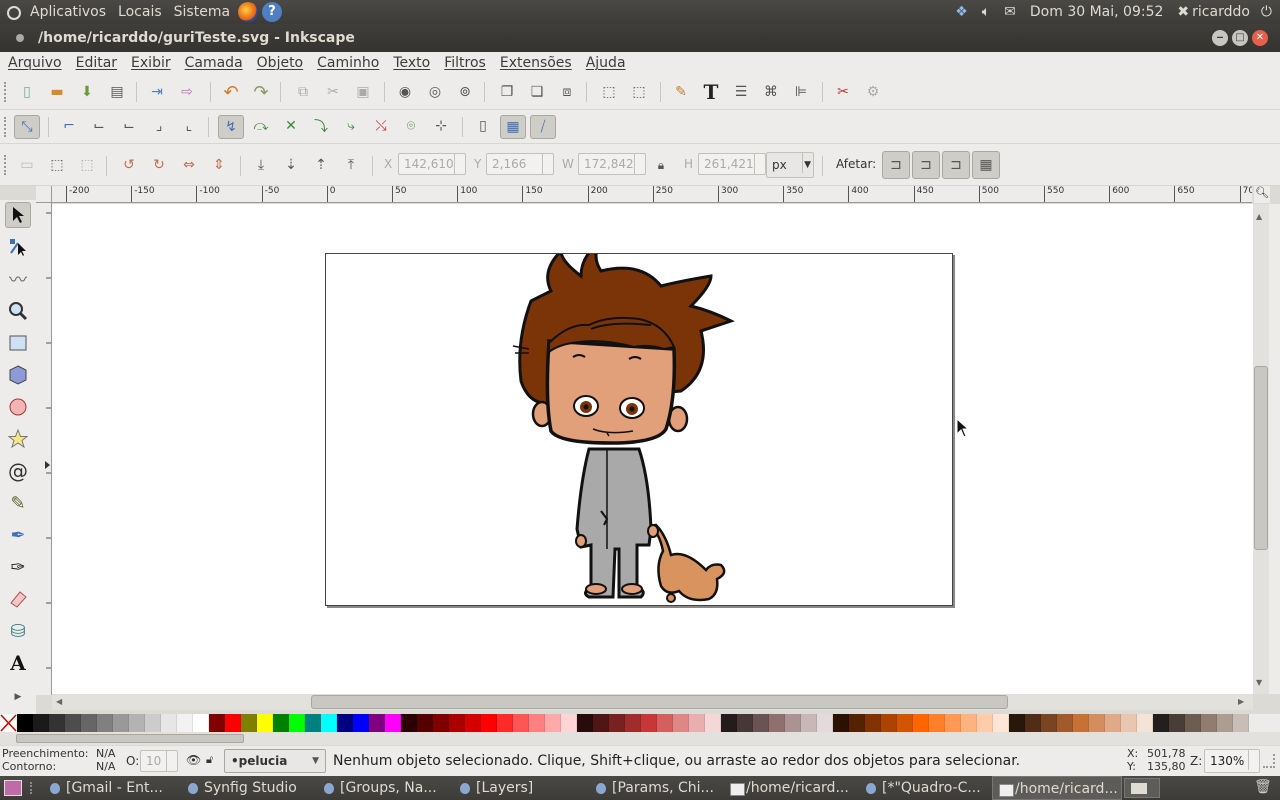 The width and height of the screenshot is (1280, 800). Describe the element at coordinates (303, 92) in the screenshot. I see `copy-icon: ⧉` at that location.